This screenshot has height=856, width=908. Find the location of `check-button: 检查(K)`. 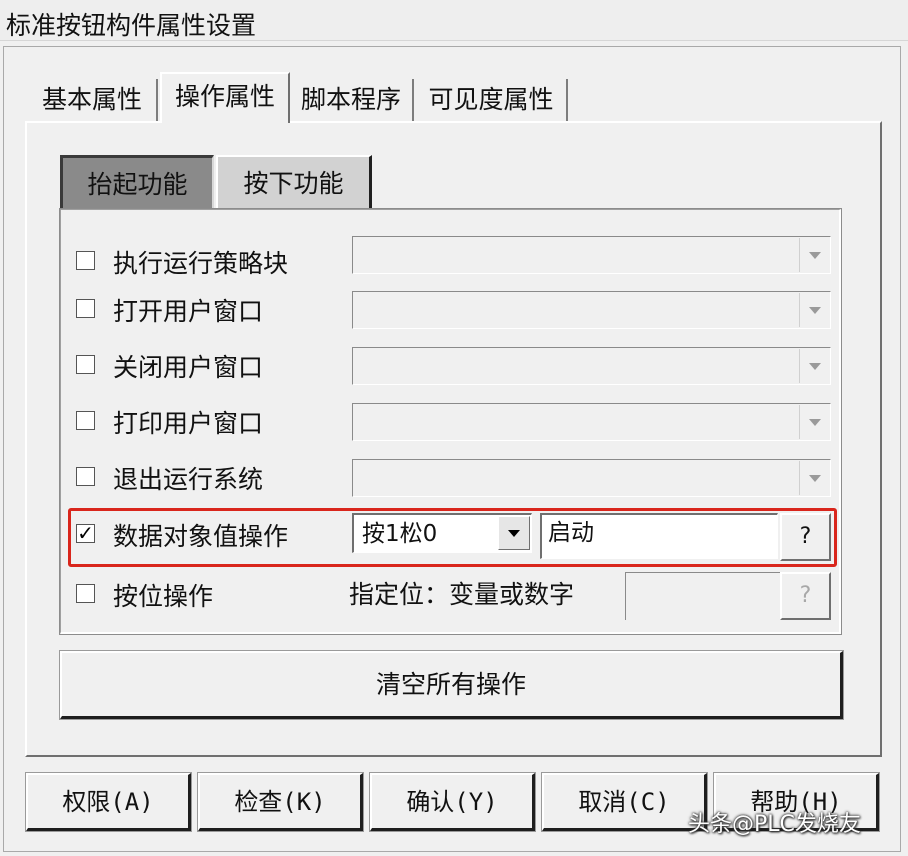

check-button: 检查(K) is located at coordinates (280, 802).